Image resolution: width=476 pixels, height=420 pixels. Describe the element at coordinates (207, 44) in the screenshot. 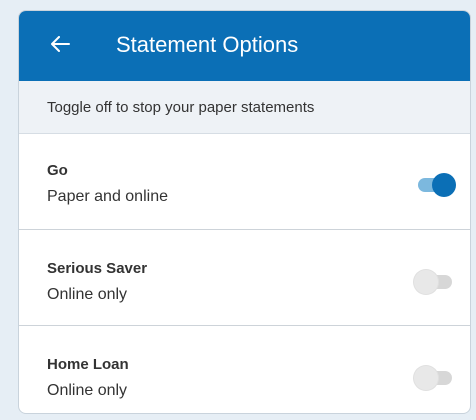

I see `page-title: Statement Options` at that location.